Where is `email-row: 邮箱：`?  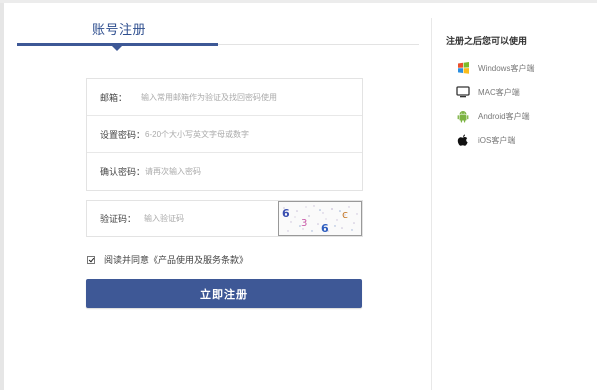 email-row: 邮箱： is located at coordinates (224, 97).